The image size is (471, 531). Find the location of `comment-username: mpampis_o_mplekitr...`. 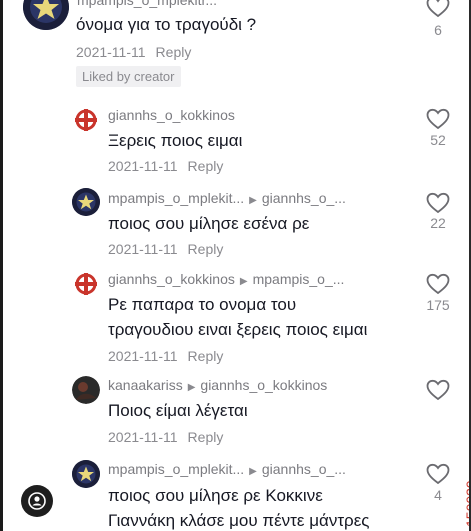

comment-username: mpampis_o_mplekitr... is located at coordinates (147, 4).